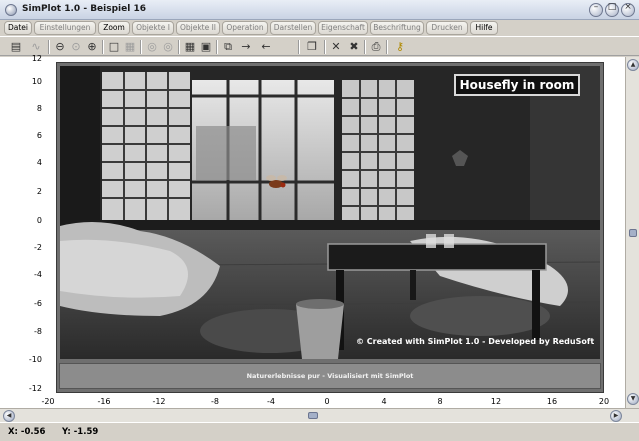  I want to click on y-tick-label: 4, so click(39, 162).